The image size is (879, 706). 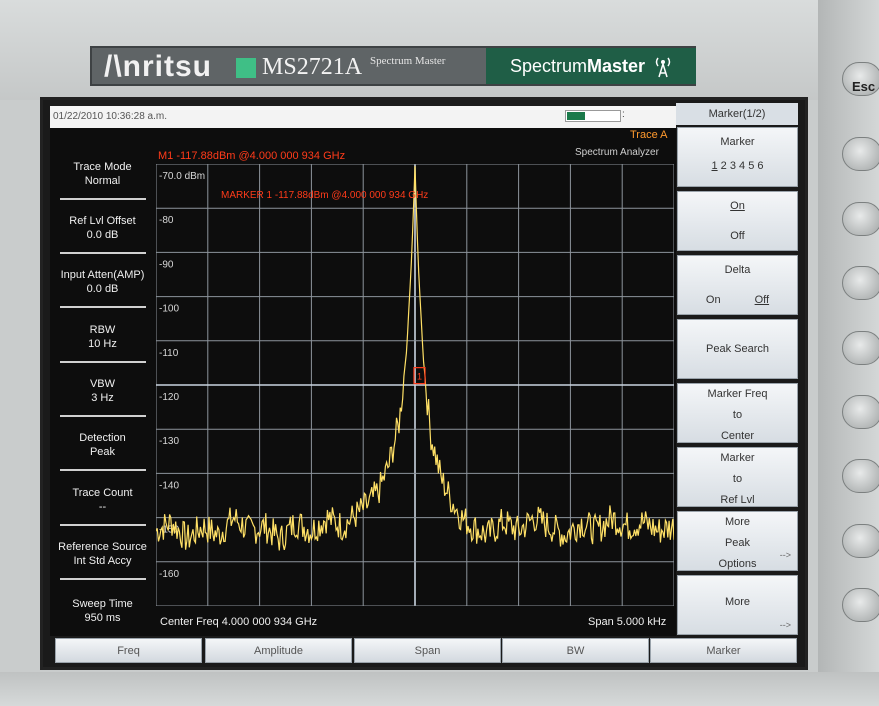 What do you see at coordinates (737, 285) in the screenshot?
I see `softkey-delta: Delta On Off` at bounding box center [737, 285].